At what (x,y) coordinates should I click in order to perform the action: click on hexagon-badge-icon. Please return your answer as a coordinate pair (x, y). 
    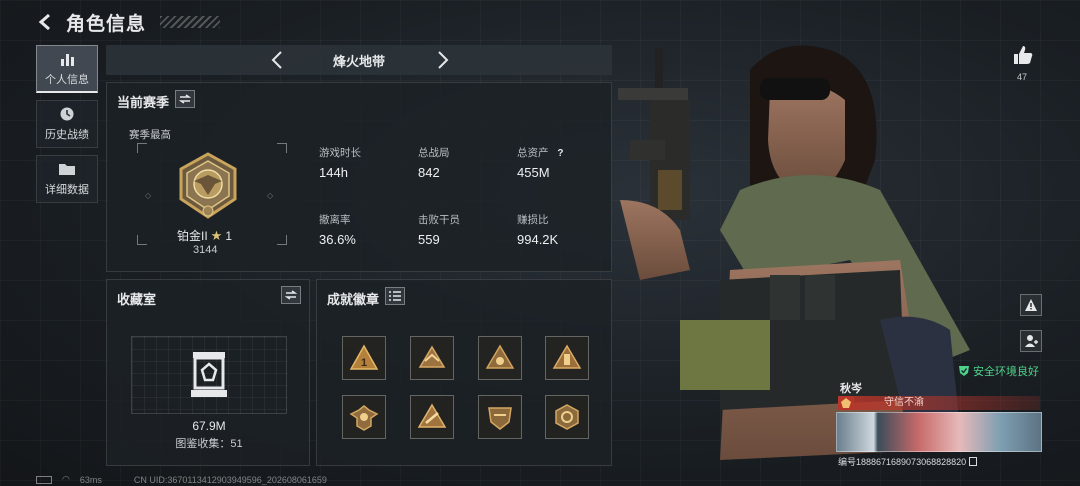
    Looking at the image, I should click on (567, 417).